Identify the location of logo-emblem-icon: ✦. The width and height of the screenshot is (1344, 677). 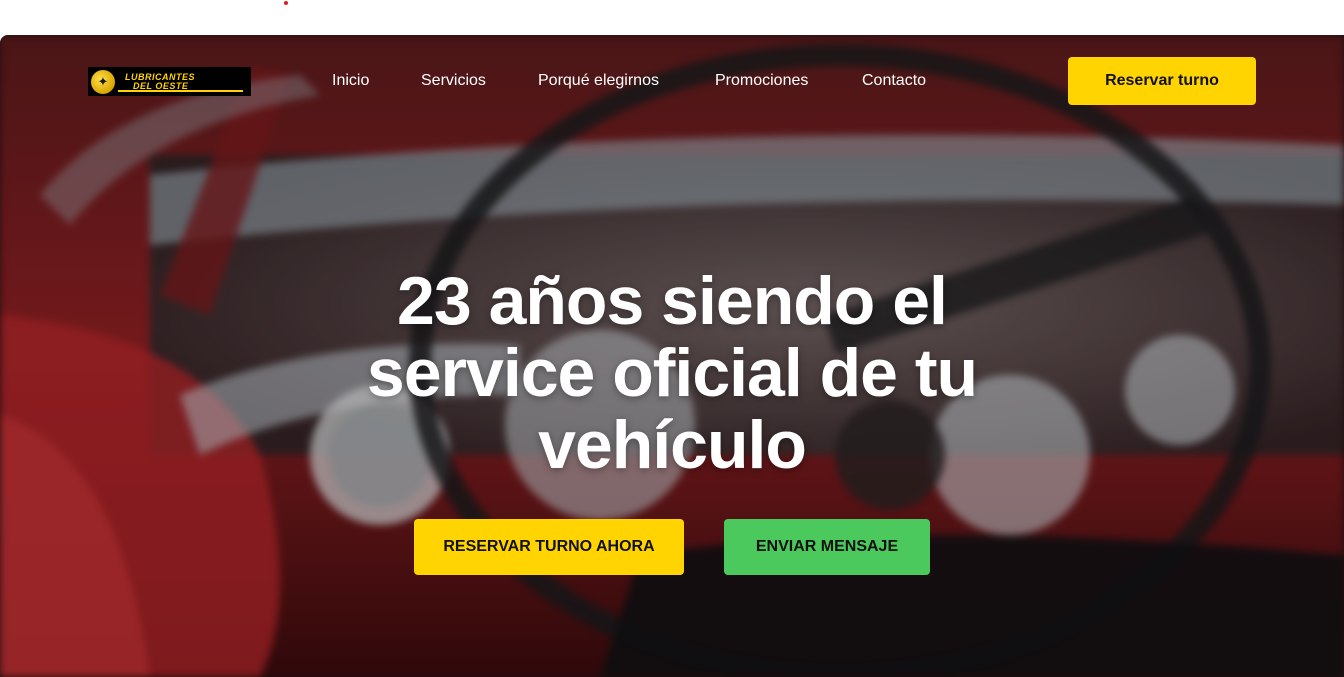
(103, 81).